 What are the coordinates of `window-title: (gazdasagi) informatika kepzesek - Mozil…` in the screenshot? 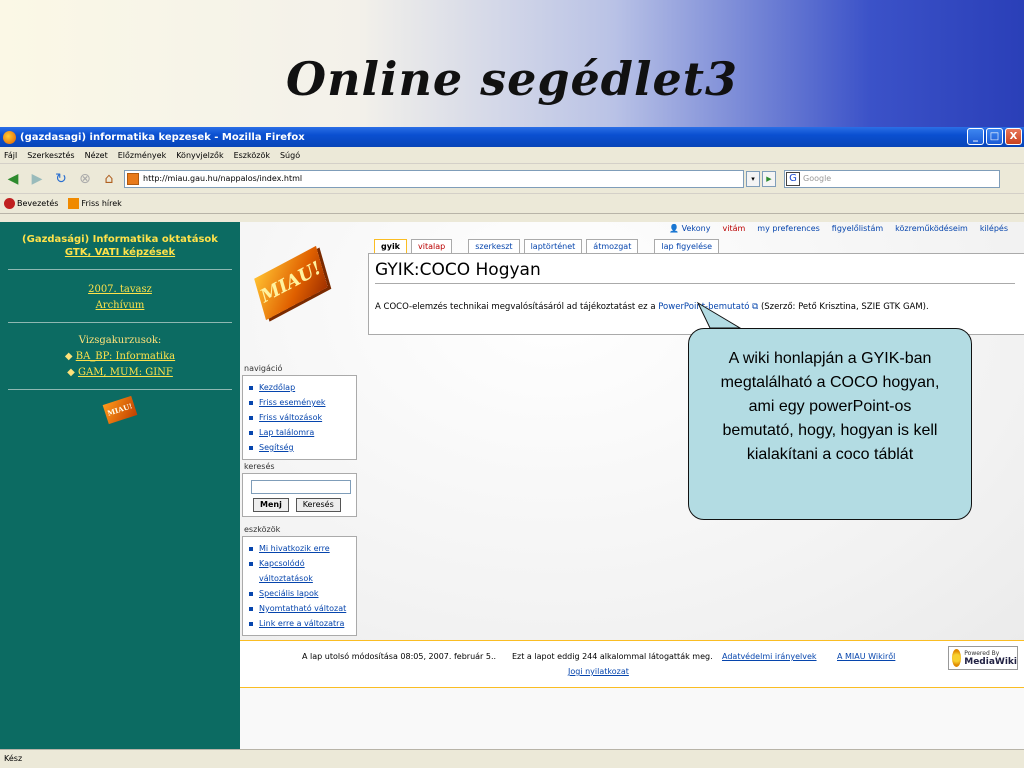 It's located at (162, 137).